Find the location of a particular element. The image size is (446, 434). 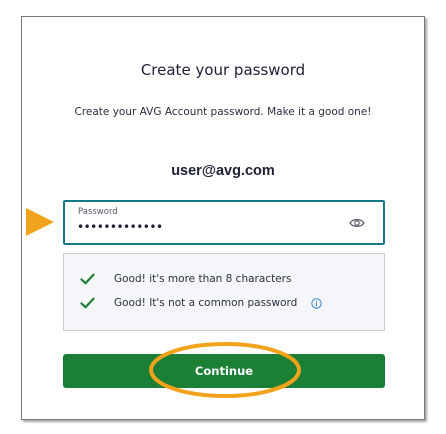

requirement-length: Good! it's more than 8 characters is located at coordinates (185, 279).